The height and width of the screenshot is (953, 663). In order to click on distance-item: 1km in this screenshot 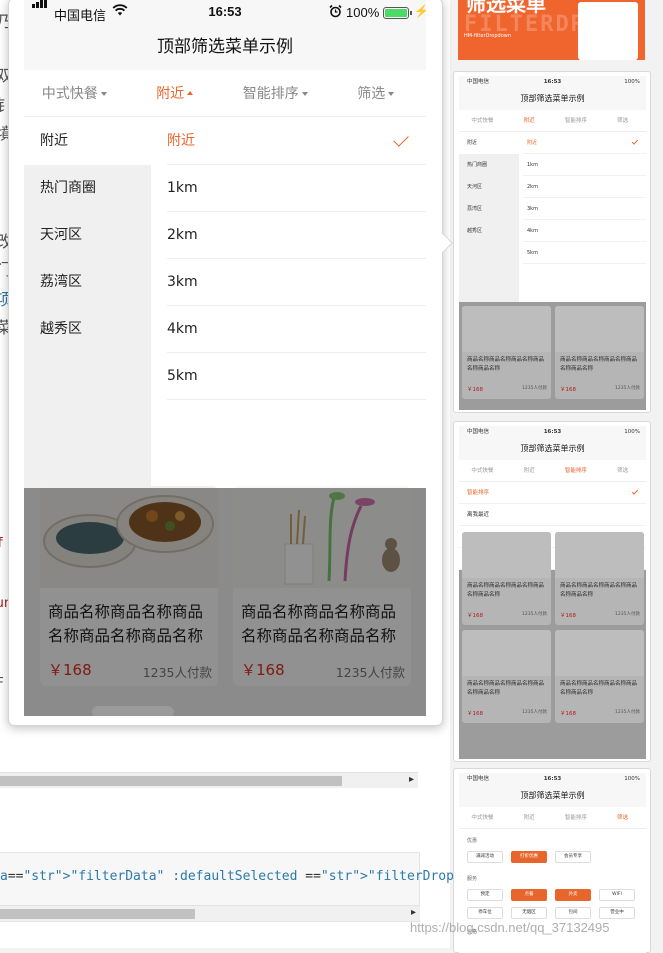, I will do `click(296, 188)`.